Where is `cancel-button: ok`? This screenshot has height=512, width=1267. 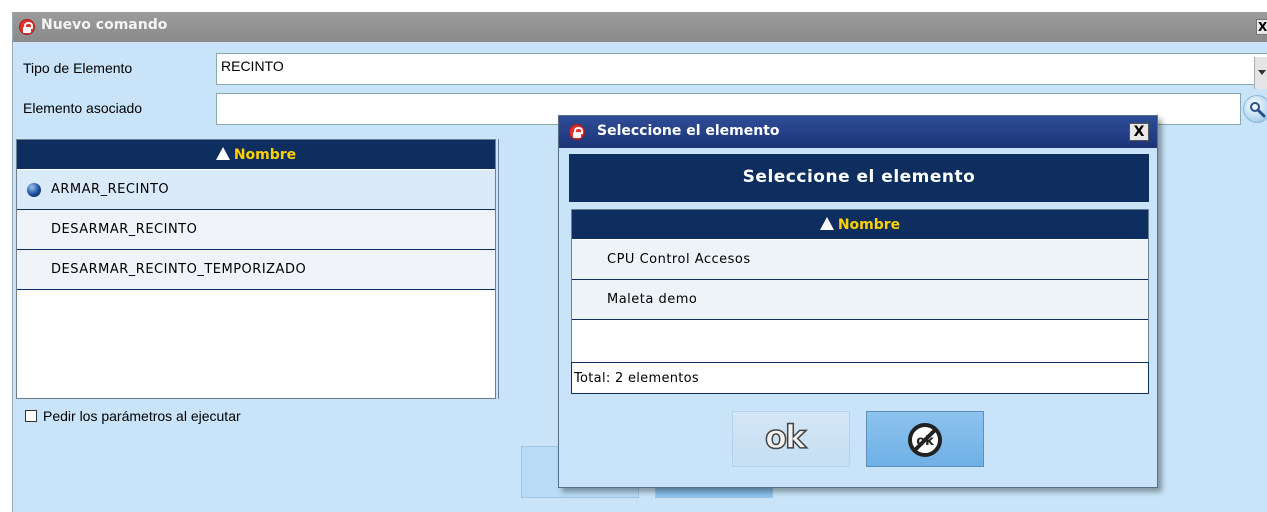 cancel-button: ok is located at coordinates (925, 439).